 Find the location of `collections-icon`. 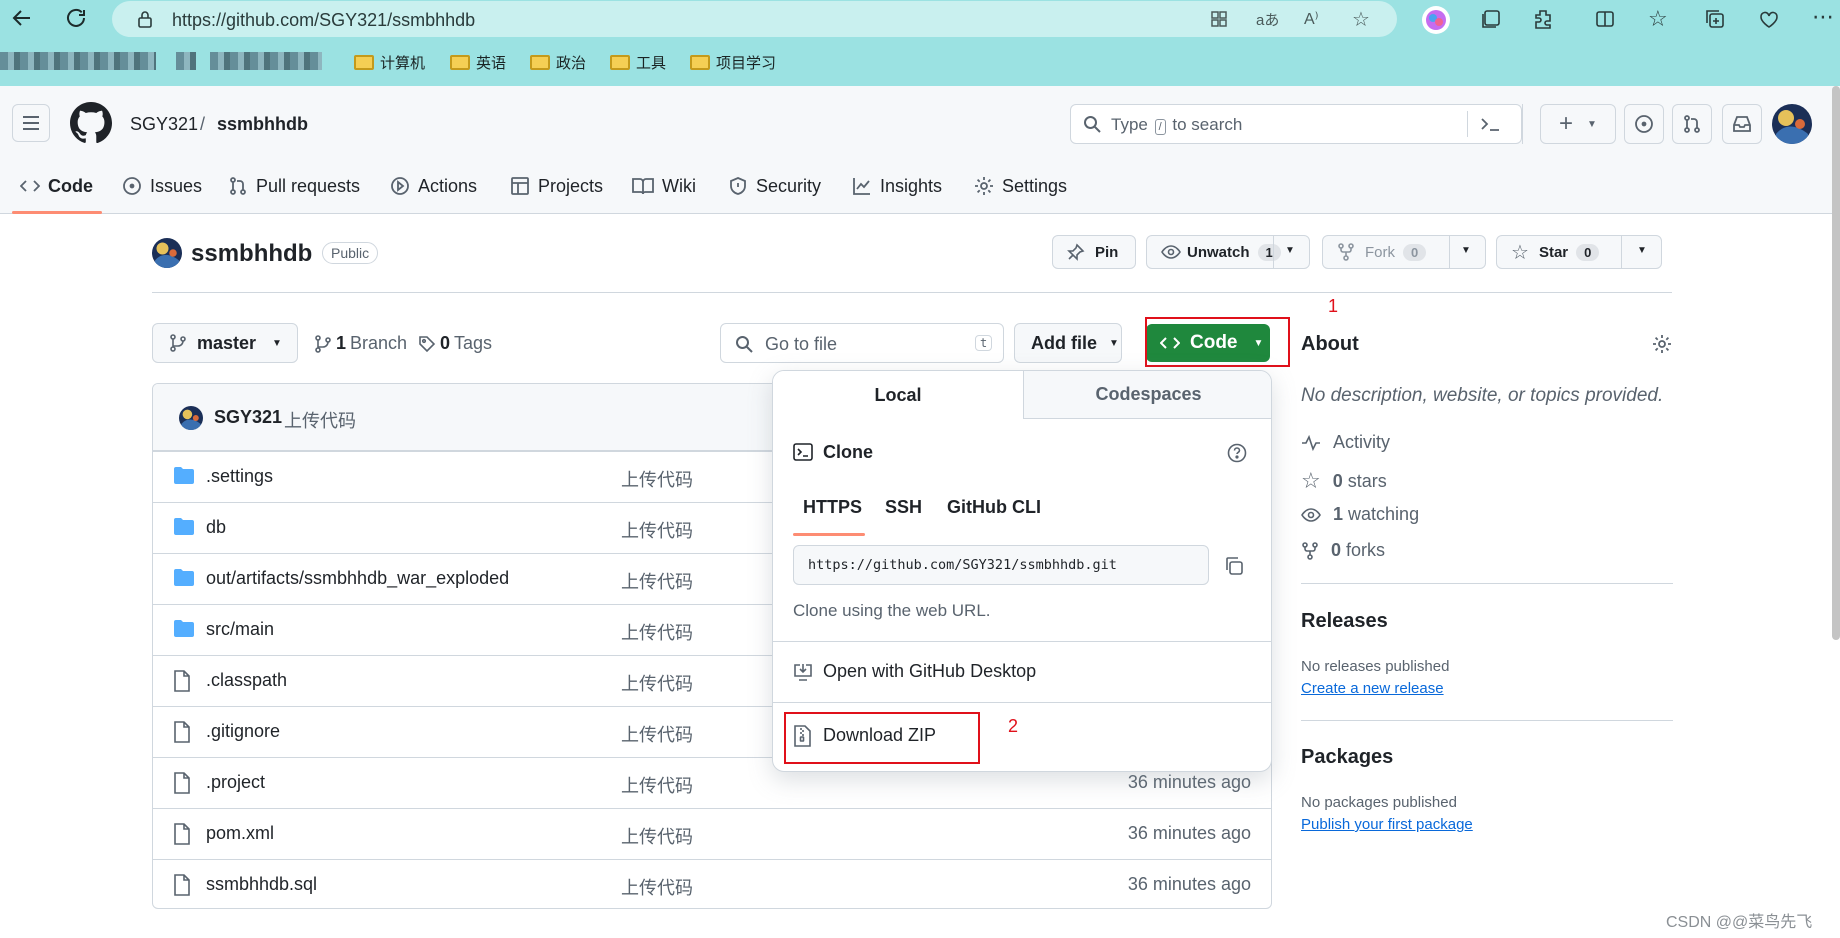

collections-icon is located at coordinates (1491, 19).